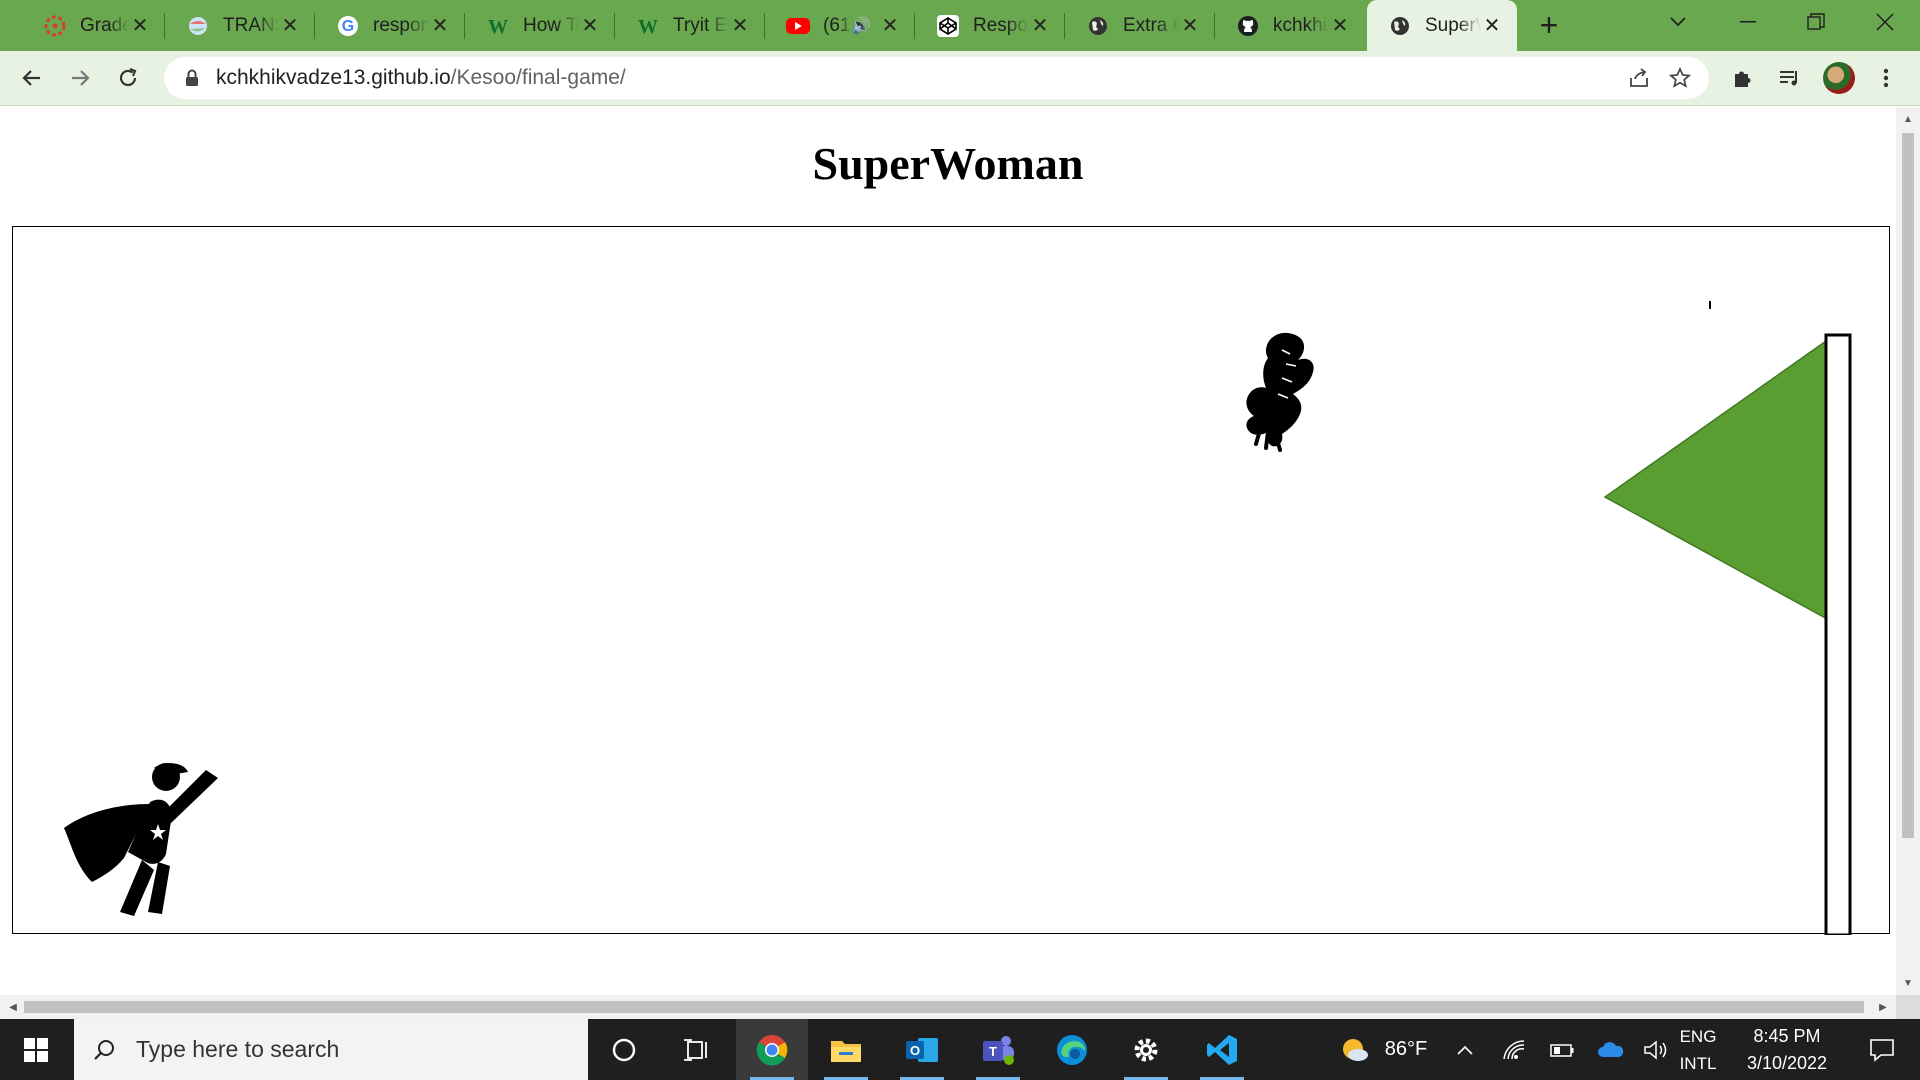 The height and width of the screenshot is (1080, 1920). What do you see at coordinates (1300, 25) in the screenshot?
I see `tab-title: kchkhi` at bounding box center [1300, 25].